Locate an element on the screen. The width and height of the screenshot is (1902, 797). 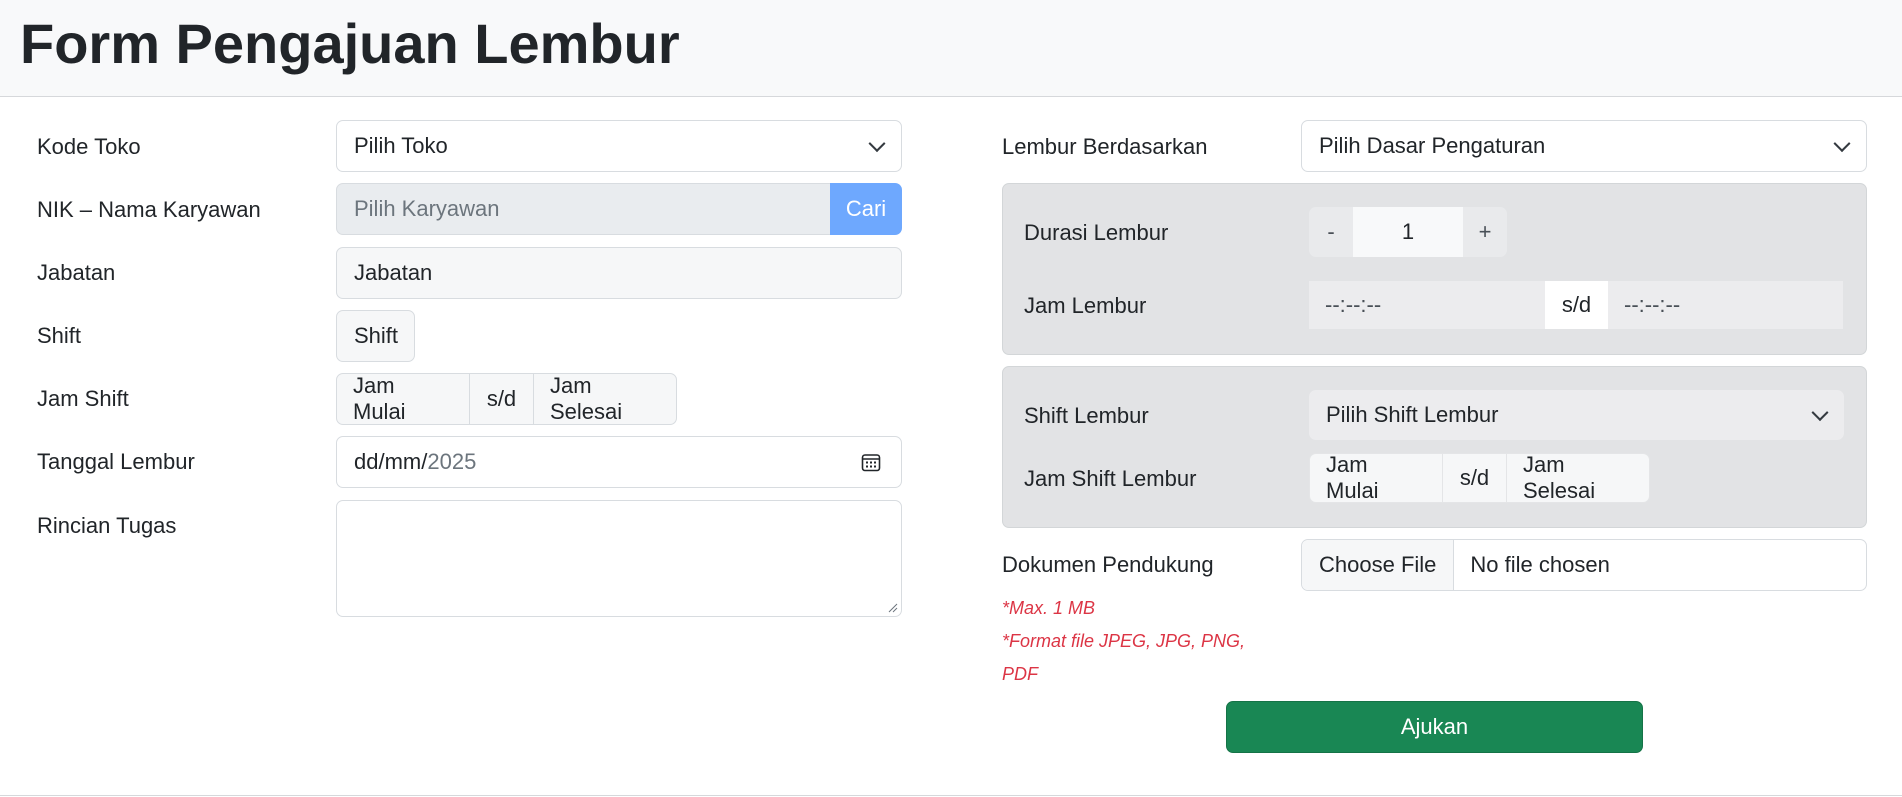
jam-shift-lembur-start: Jam Mulai is located at coordinates (1376, 477).